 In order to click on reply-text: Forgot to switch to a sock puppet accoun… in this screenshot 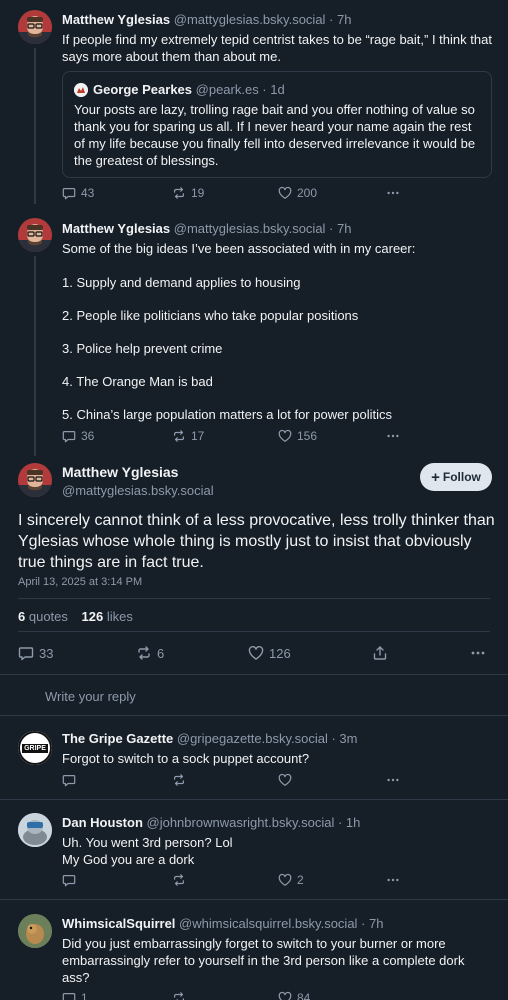, I will do `click(186, 758)`.